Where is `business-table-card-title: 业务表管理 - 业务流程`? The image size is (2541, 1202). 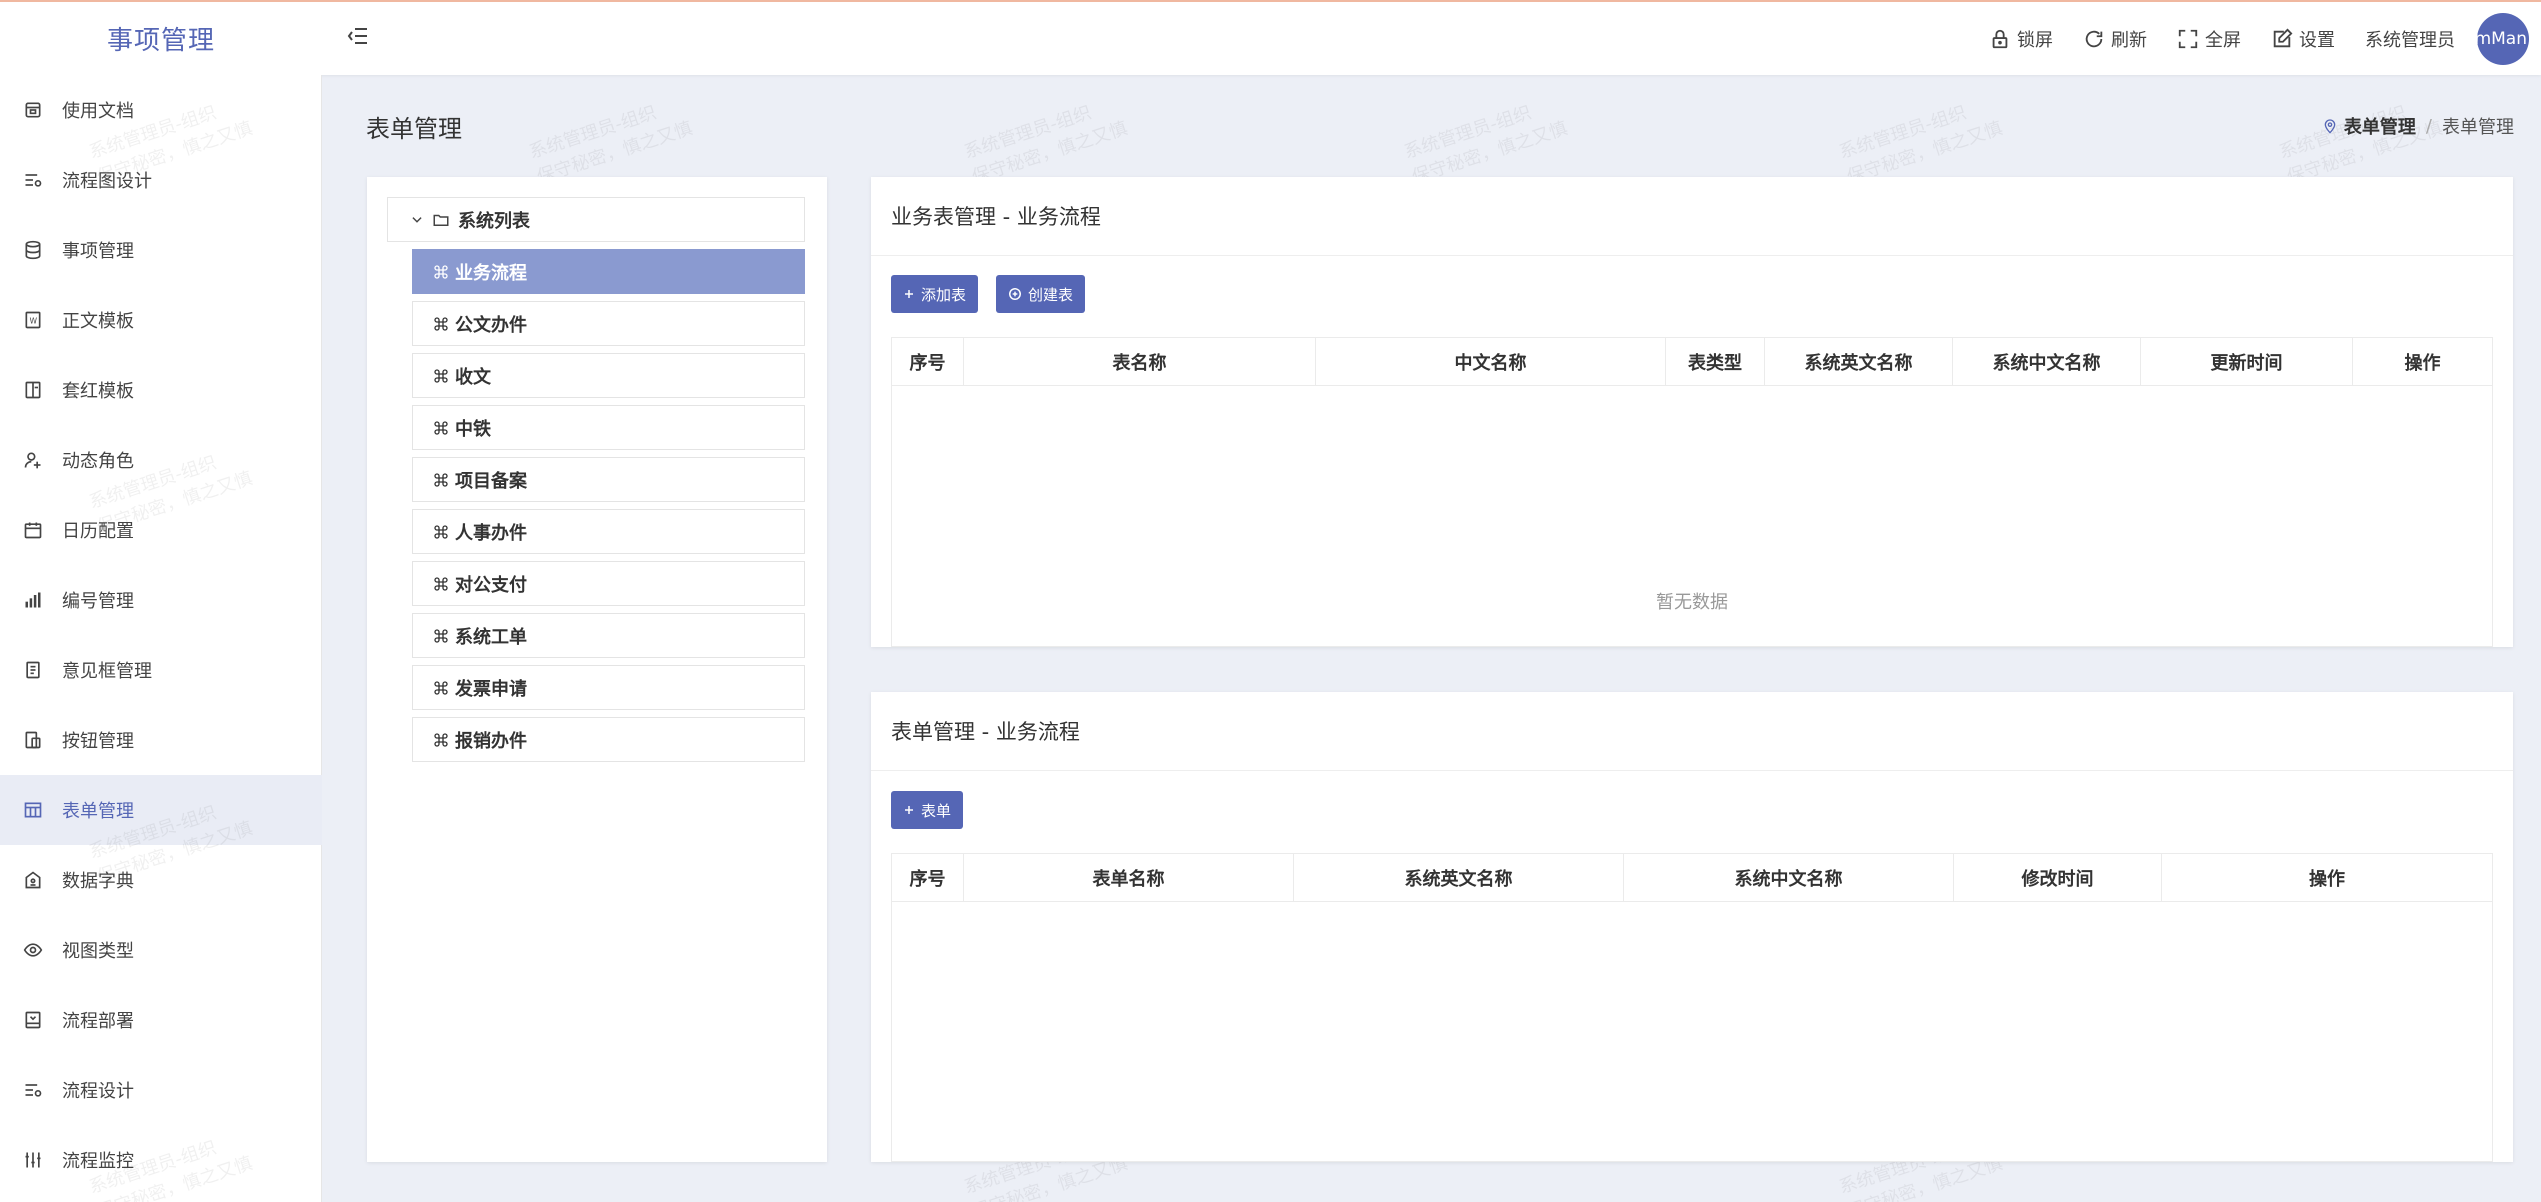
business-table-card-title: 业务表管理 - 业务流程 is located at coordinates (996, 217).